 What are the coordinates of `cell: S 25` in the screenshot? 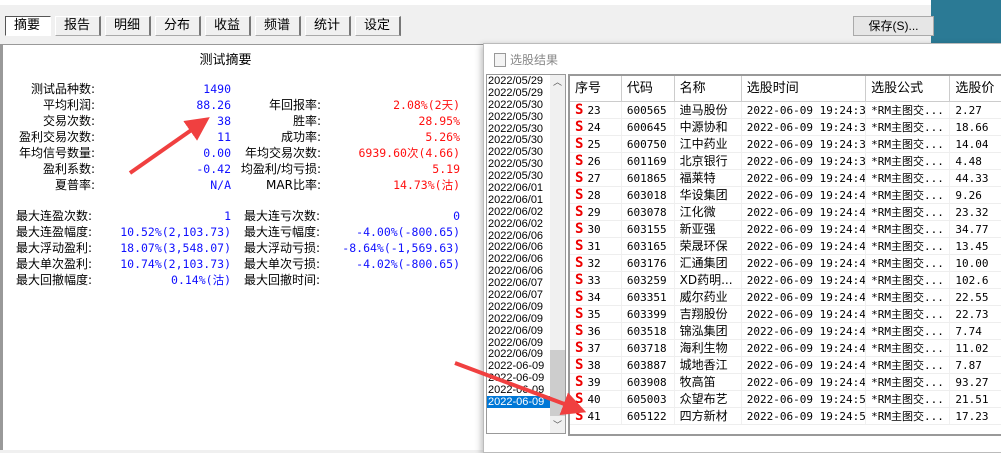 It's located at (596, 144).